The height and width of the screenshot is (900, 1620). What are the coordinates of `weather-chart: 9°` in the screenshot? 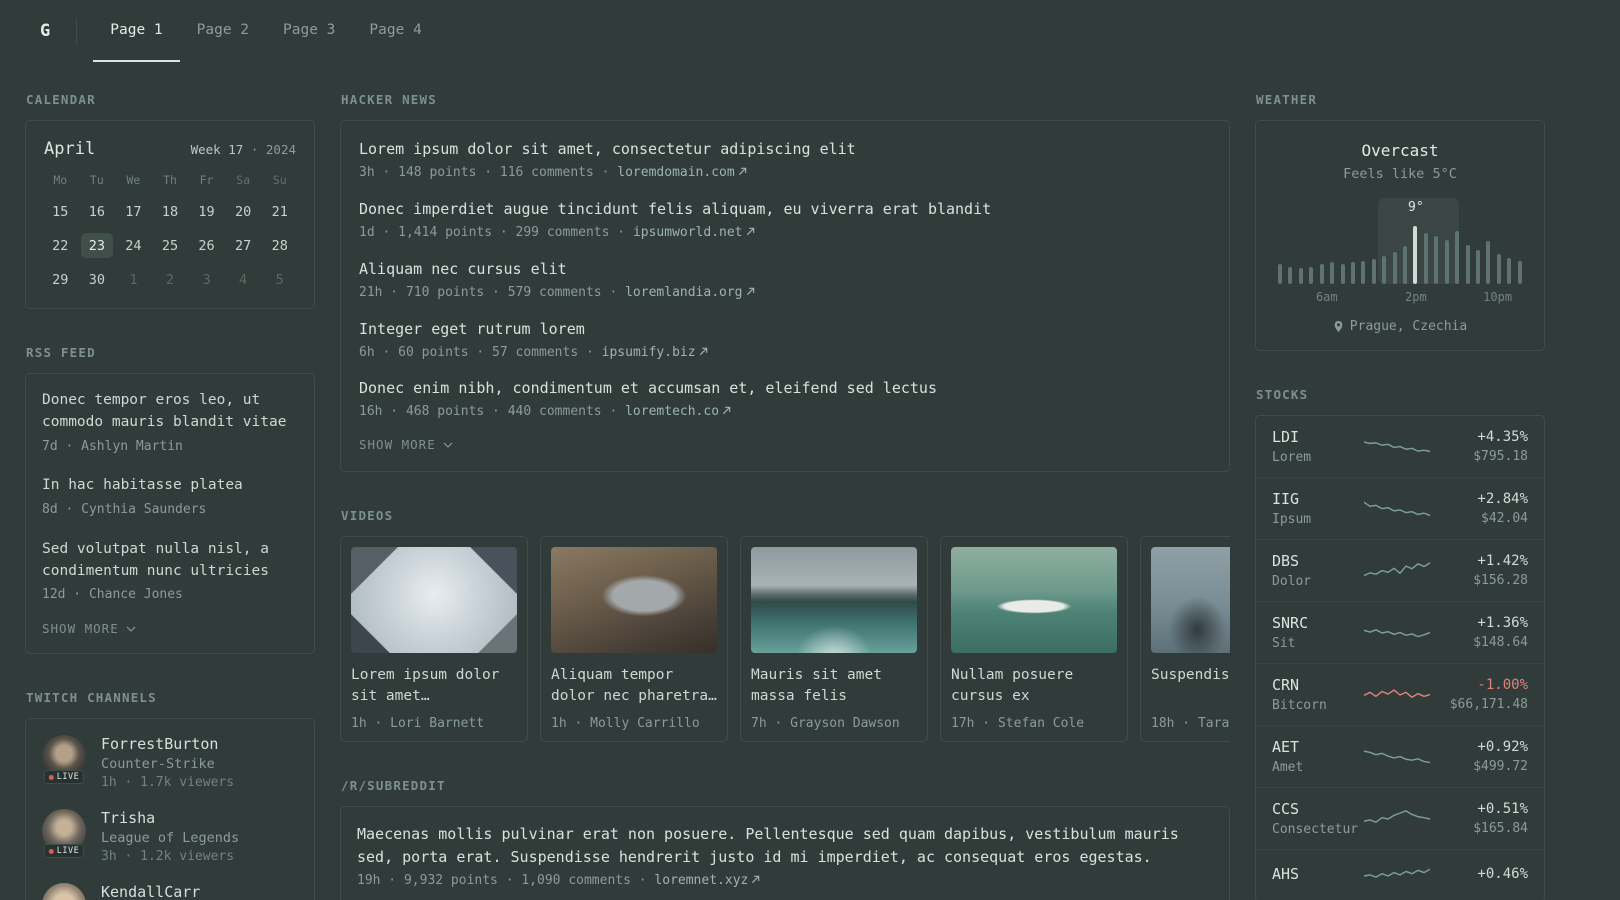 It's located at (1400, 241).